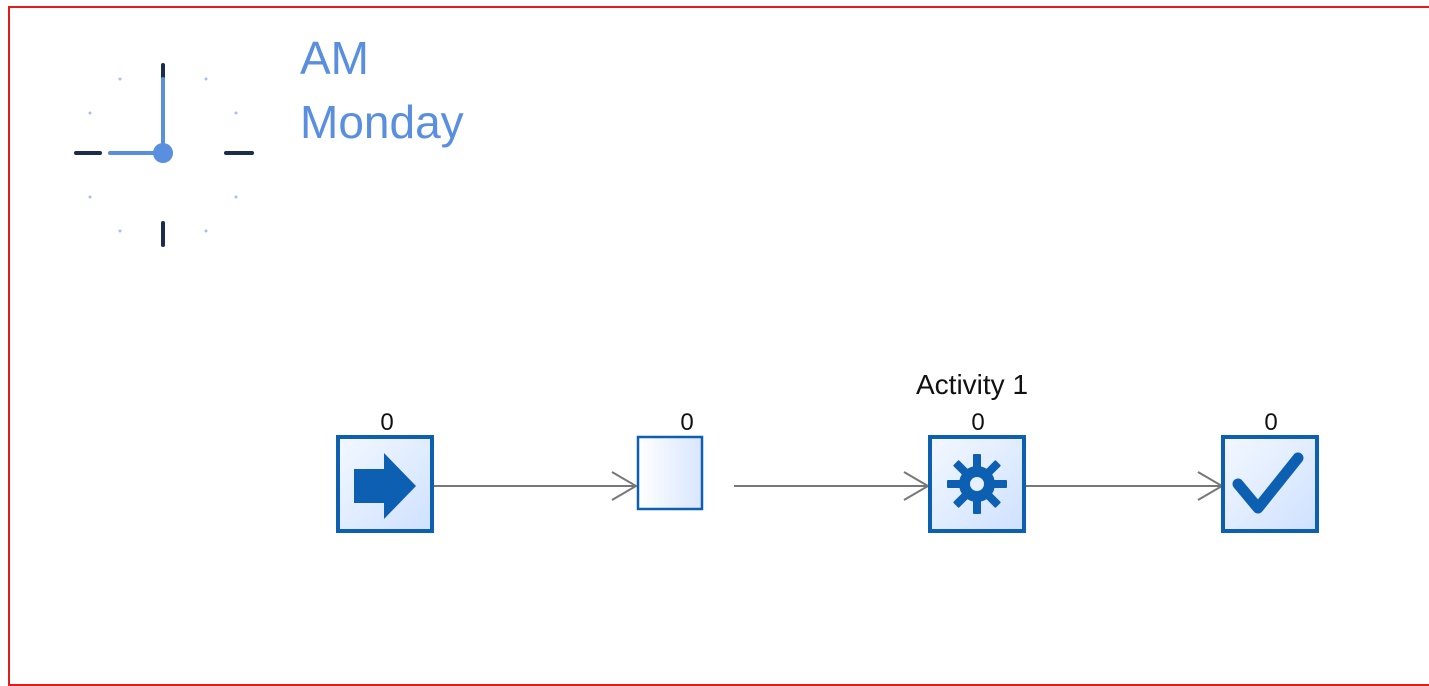  Describe the element at coordinates (386, 422) in the screenshot. I see `start-count: 0` at that location.